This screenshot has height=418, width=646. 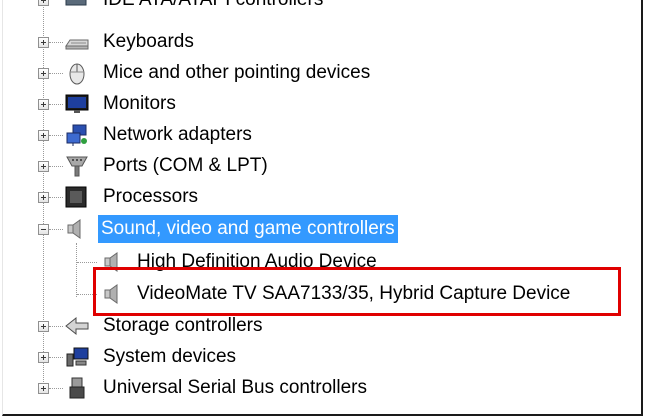 What do you see at coordinates (303, 166) in the screenshot?
I see `tree-item-ports: Ports (COM & LPT)` at bounding box center [303, 166].